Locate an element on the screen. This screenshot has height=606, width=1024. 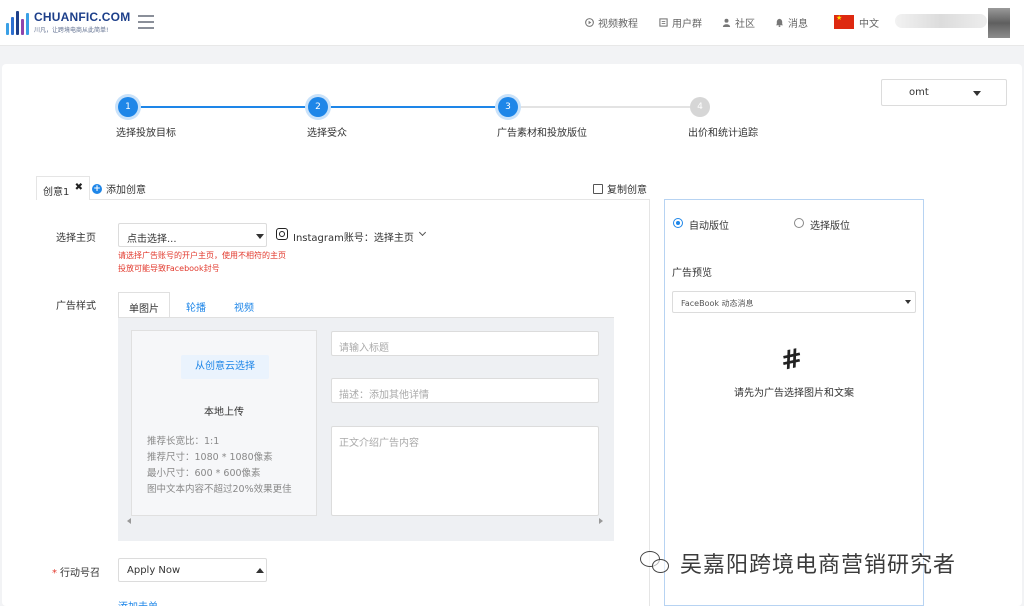
preview-title: 广告预览 is located at coordinates (692, 273).